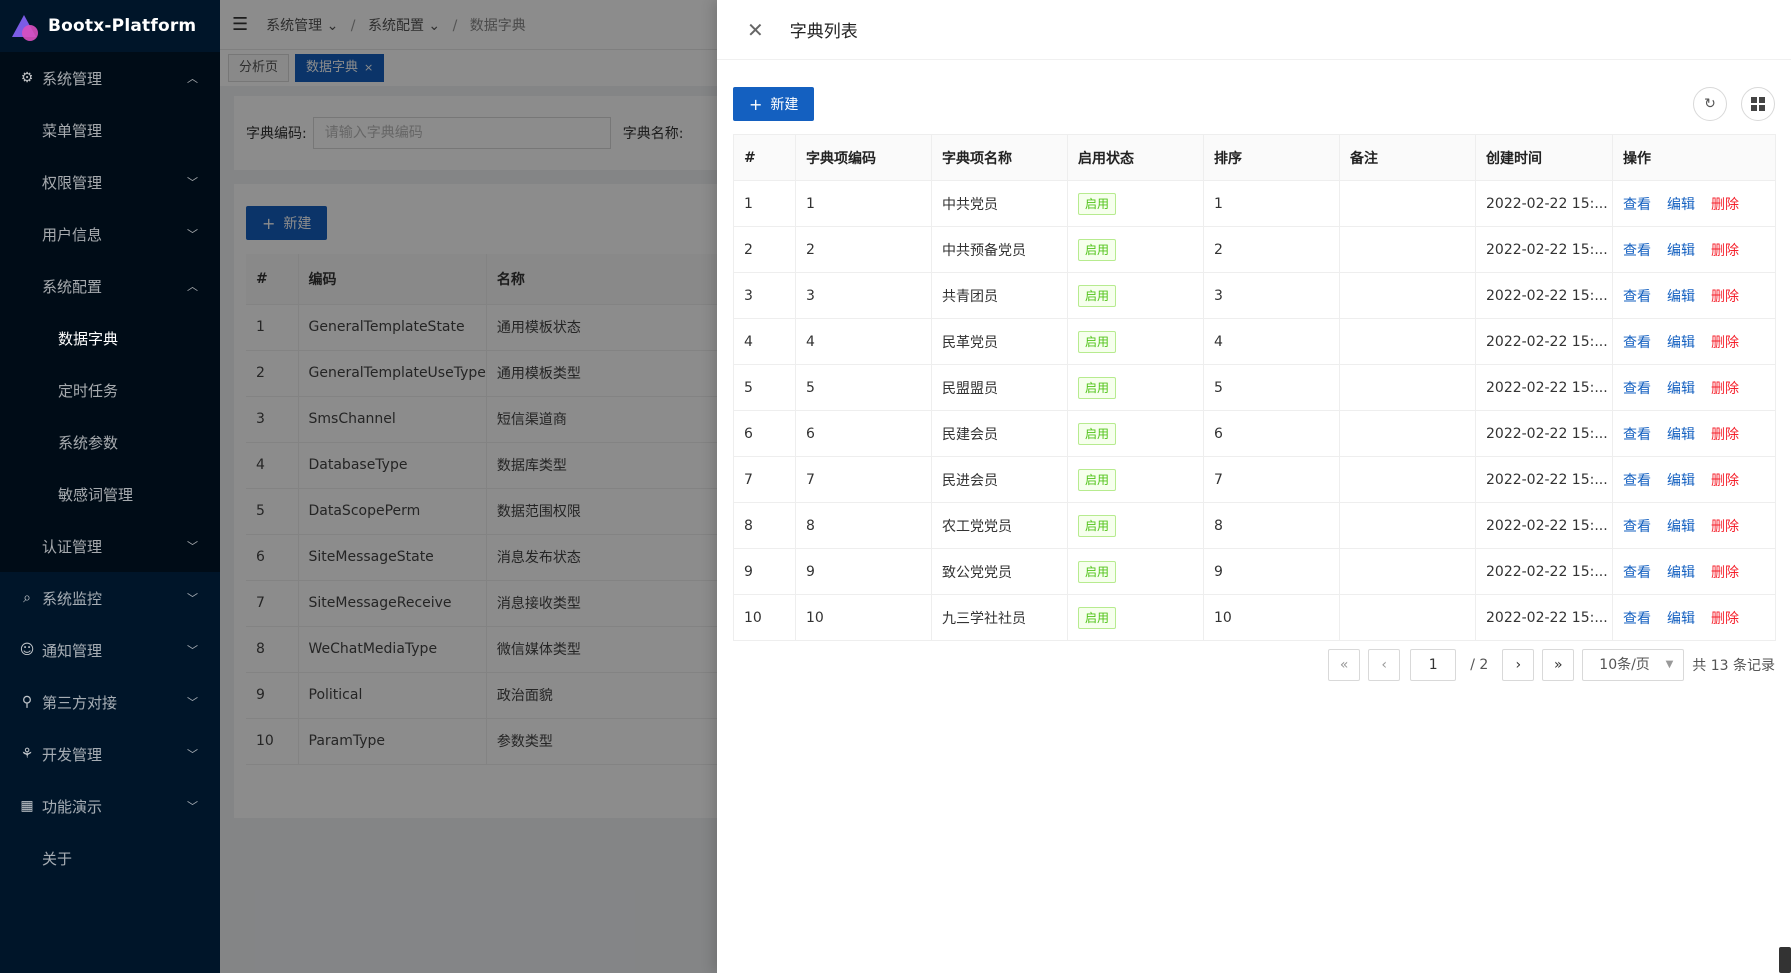 Image resolution: width=1791 pixels, height=973 pixels. I want to click on table-cell: 九三学社社员, so click(999, 617).